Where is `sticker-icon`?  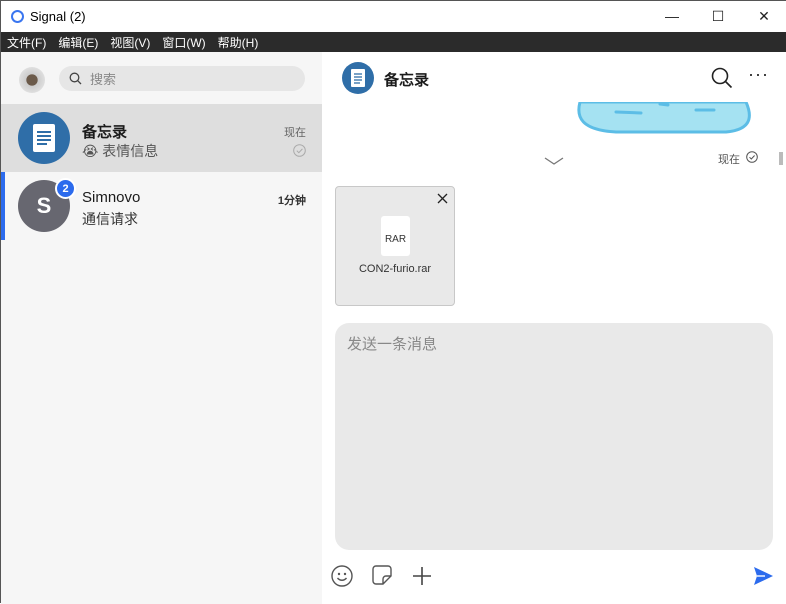 sticker-icon is located at coordinates (382, 575).